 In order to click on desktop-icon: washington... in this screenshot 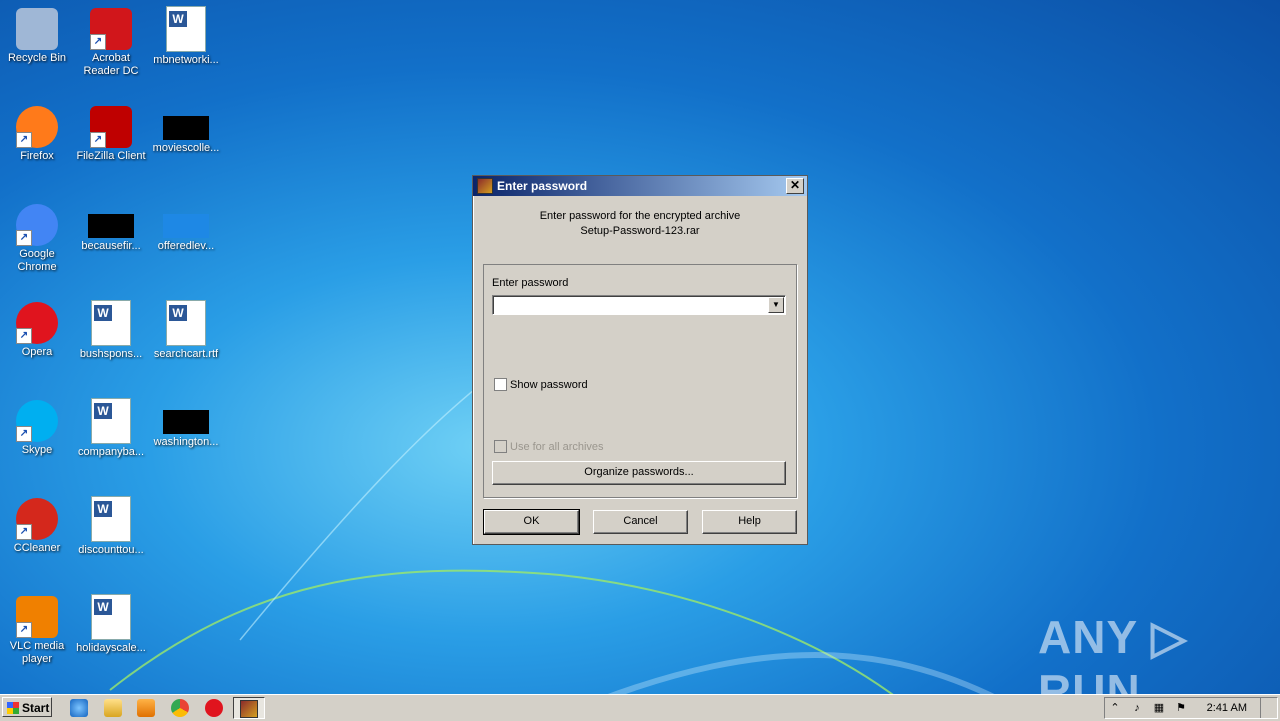, I will do `click(186, 420)`.